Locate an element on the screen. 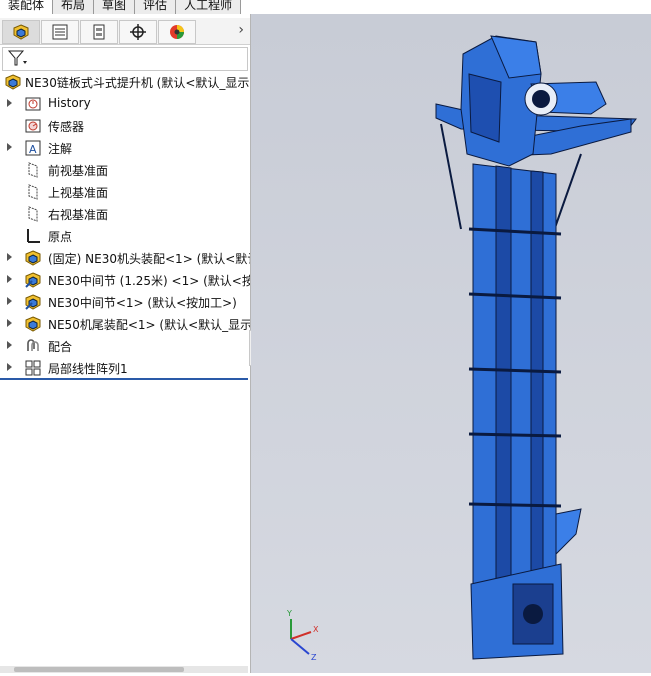  configuration-icon is located at coordinates (99, 32).